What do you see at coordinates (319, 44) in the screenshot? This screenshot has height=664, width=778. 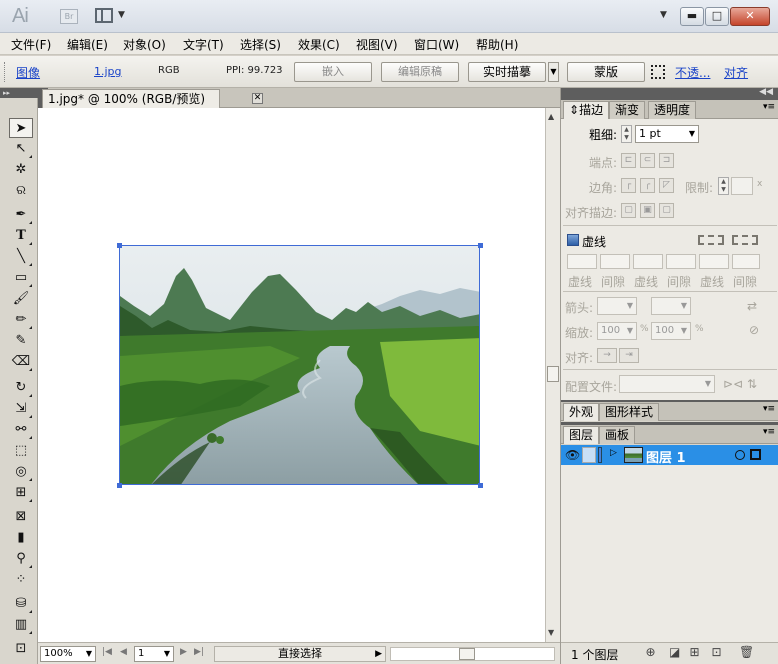 I see `menu-effect: 效果(C)` at bounding box center [319, 44].